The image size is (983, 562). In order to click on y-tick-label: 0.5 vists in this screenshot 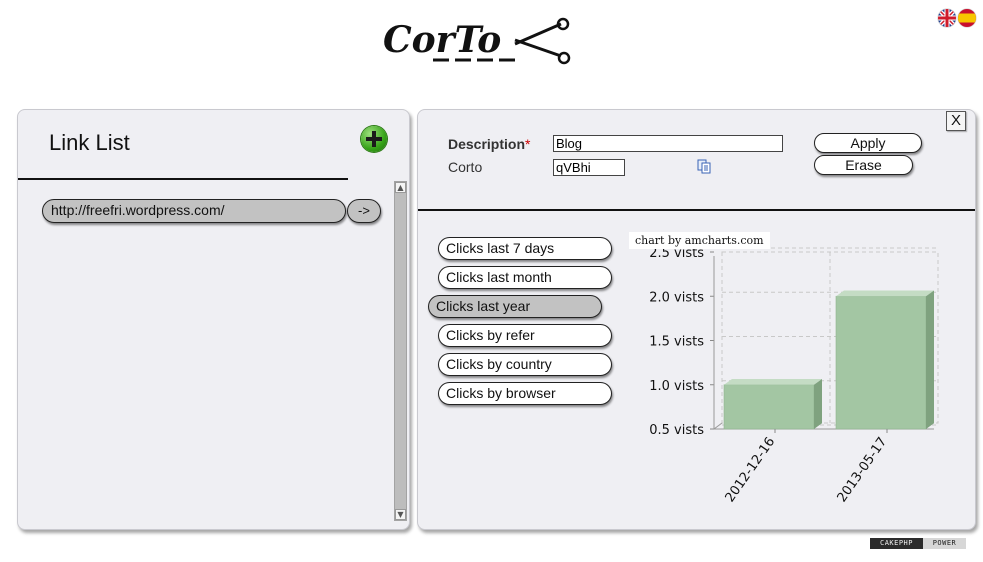, I will do `click(676, 430)`.